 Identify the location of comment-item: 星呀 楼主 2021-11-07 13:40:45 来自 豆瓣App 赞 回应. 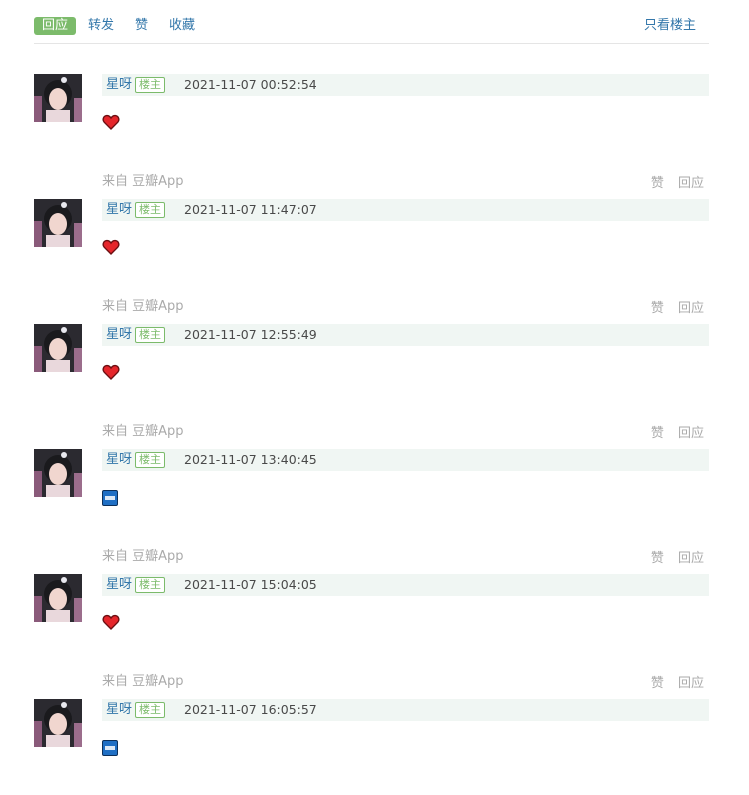
(371, 511).